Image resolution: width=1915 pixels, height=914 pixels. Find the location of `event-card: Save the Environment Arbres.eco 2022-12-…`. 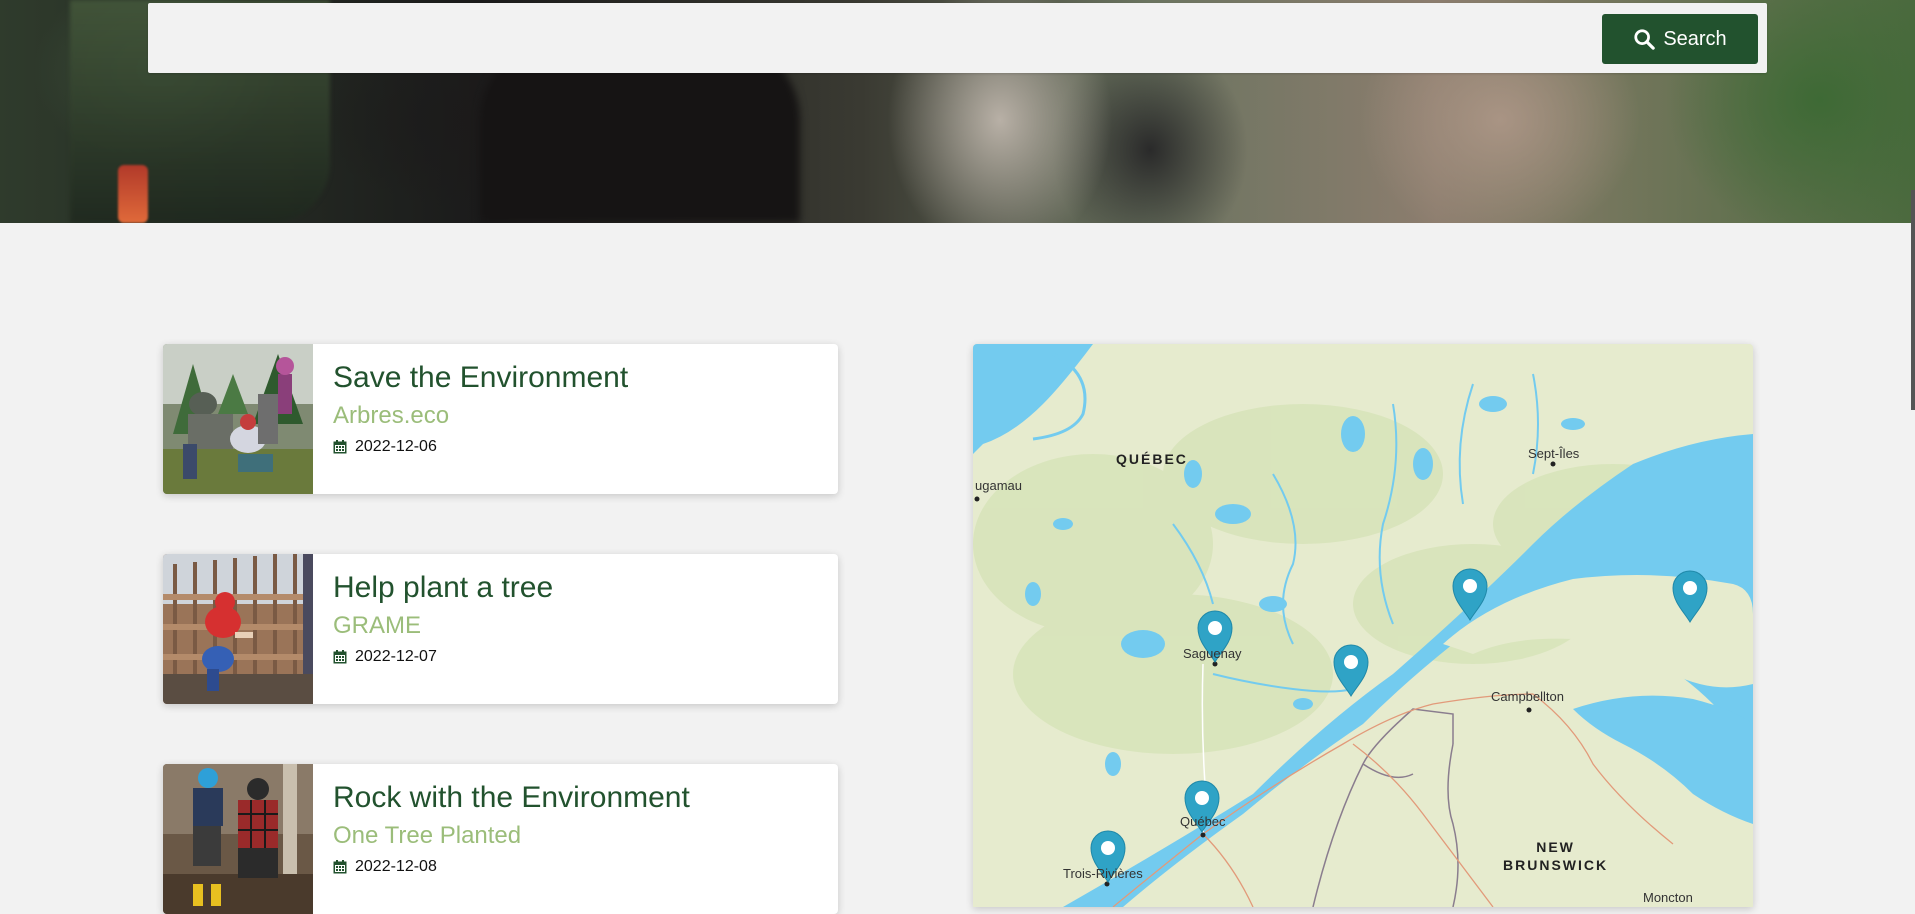

event-card: Save the Environment Arbres.eco 2022-12-… is located at coordinates (500, 419).